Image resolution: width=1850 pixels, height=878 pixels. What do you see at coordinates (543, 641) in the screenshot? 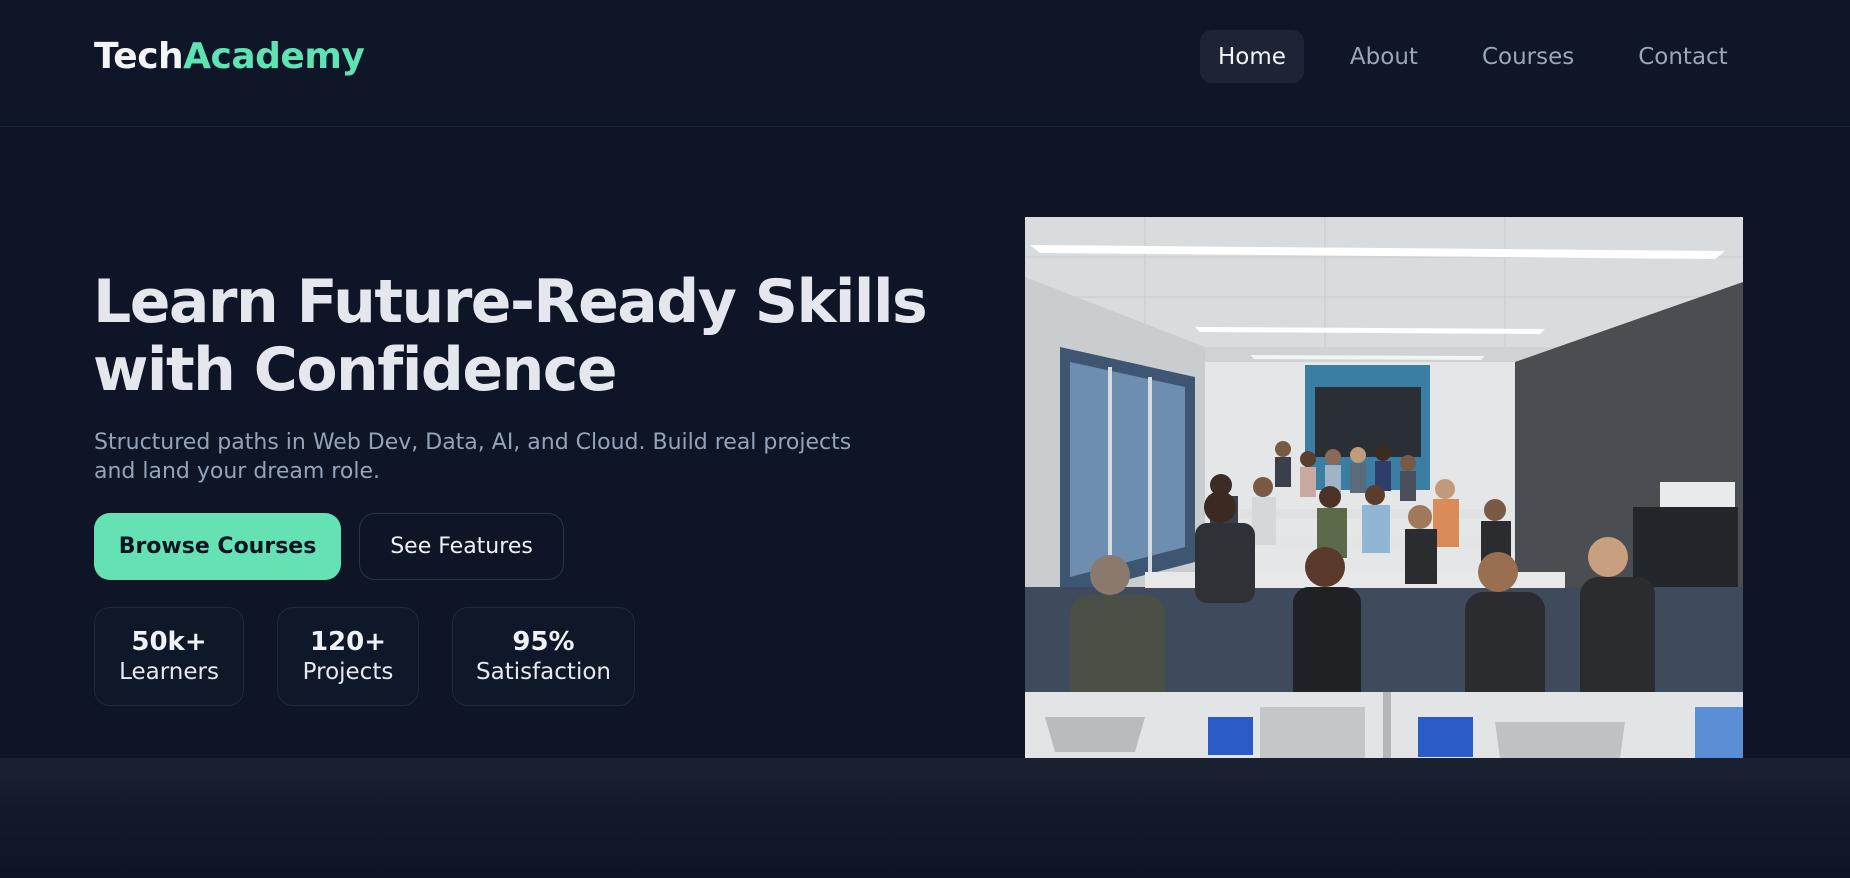
I see `stat-value: 95%` at bounding box center [543, 641].